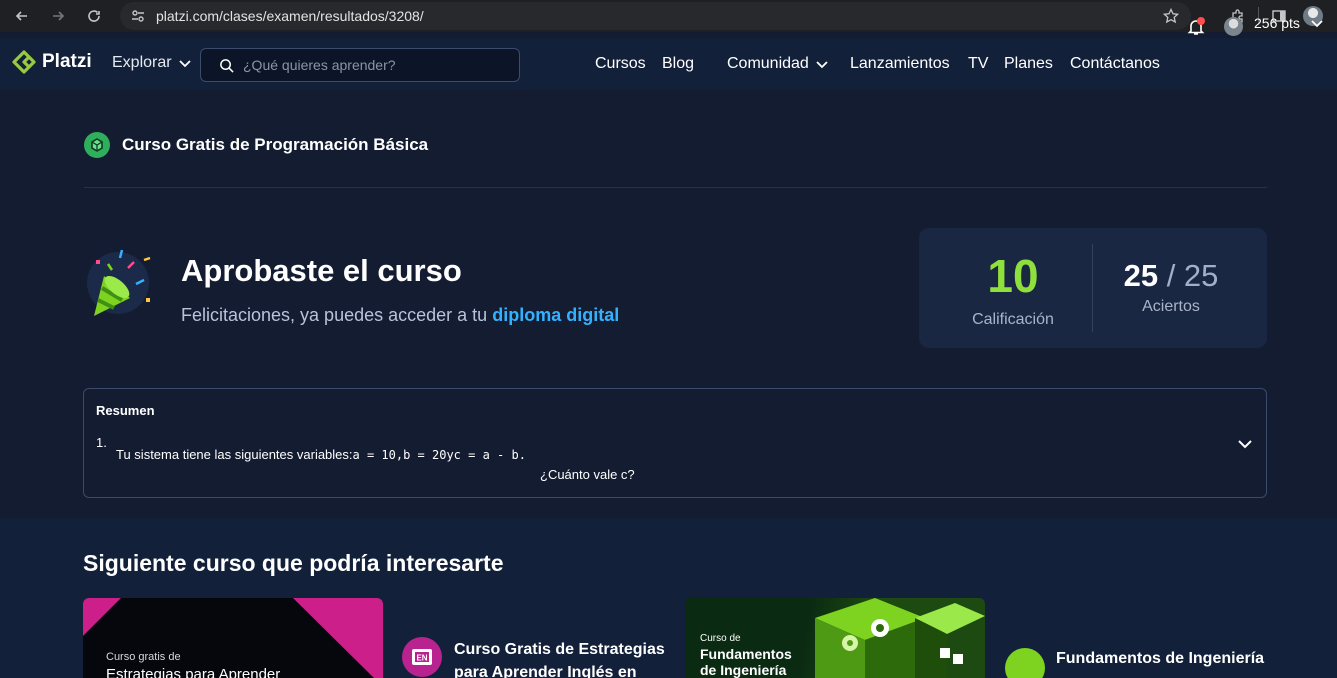 Image resolution: width=1337 pixels, height=678 pixels. Describe the element at coordinates (334, 315) in the screenshot. I see `pass-subtitle-text: Felicitaciones, ya puedes acceder a tu` at that location.